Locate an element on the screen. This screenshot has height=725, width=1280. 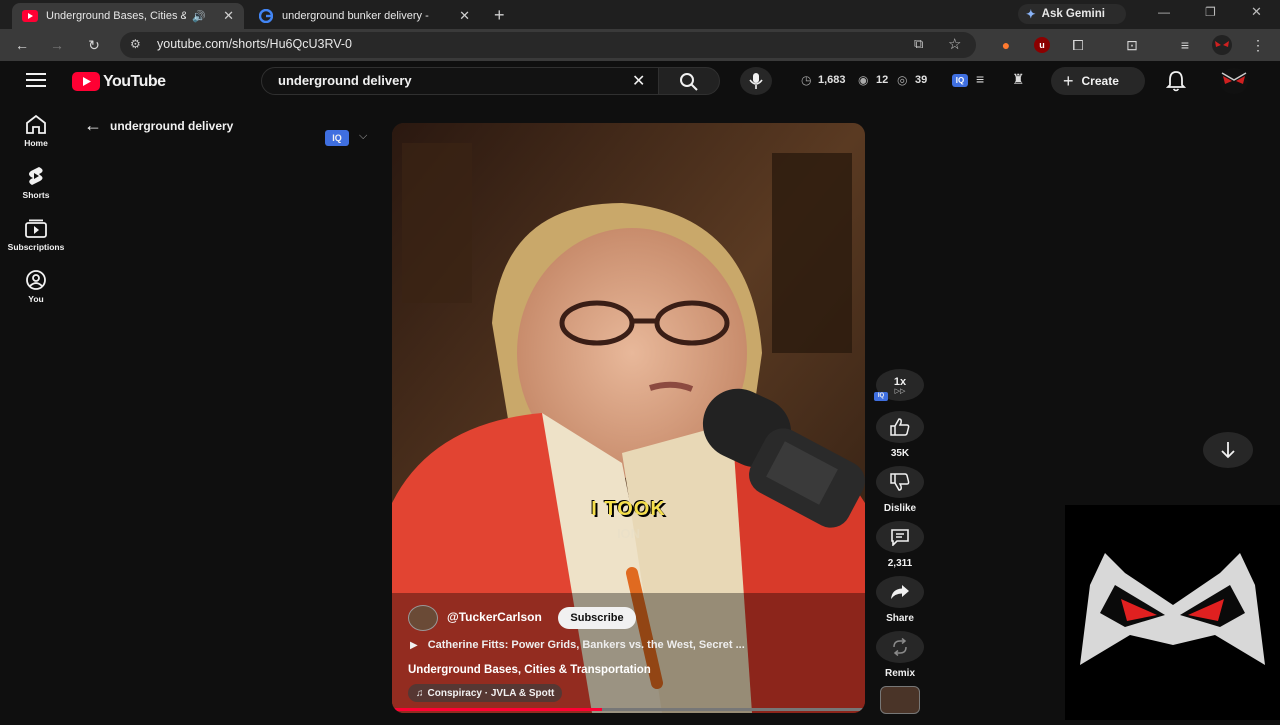
shorts-icon is located at coordinates (36, 176).